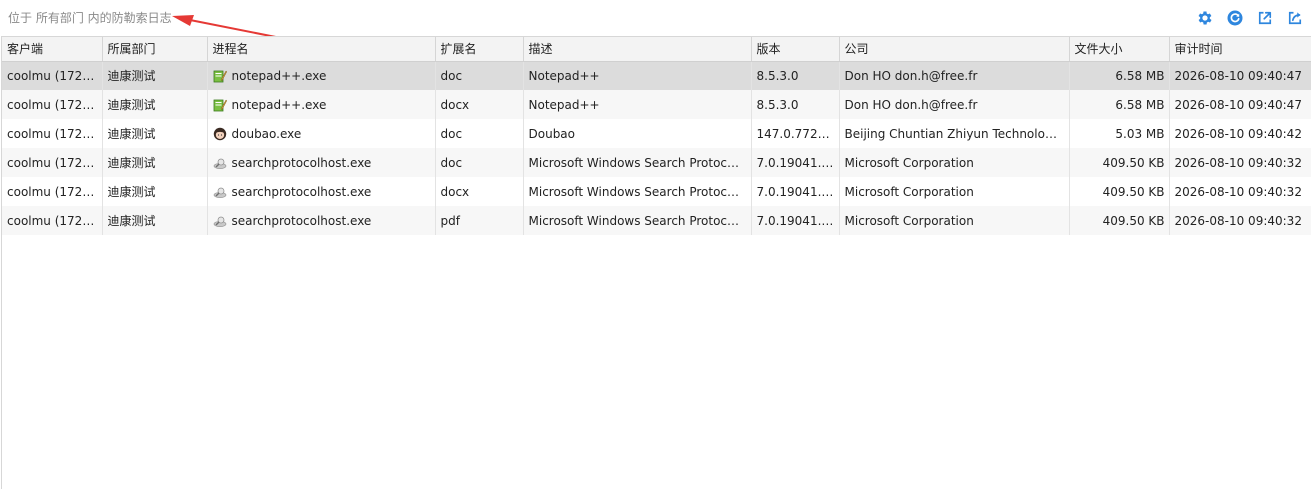  I want to click on column-header-department: 所属部门, so click(155, 49).